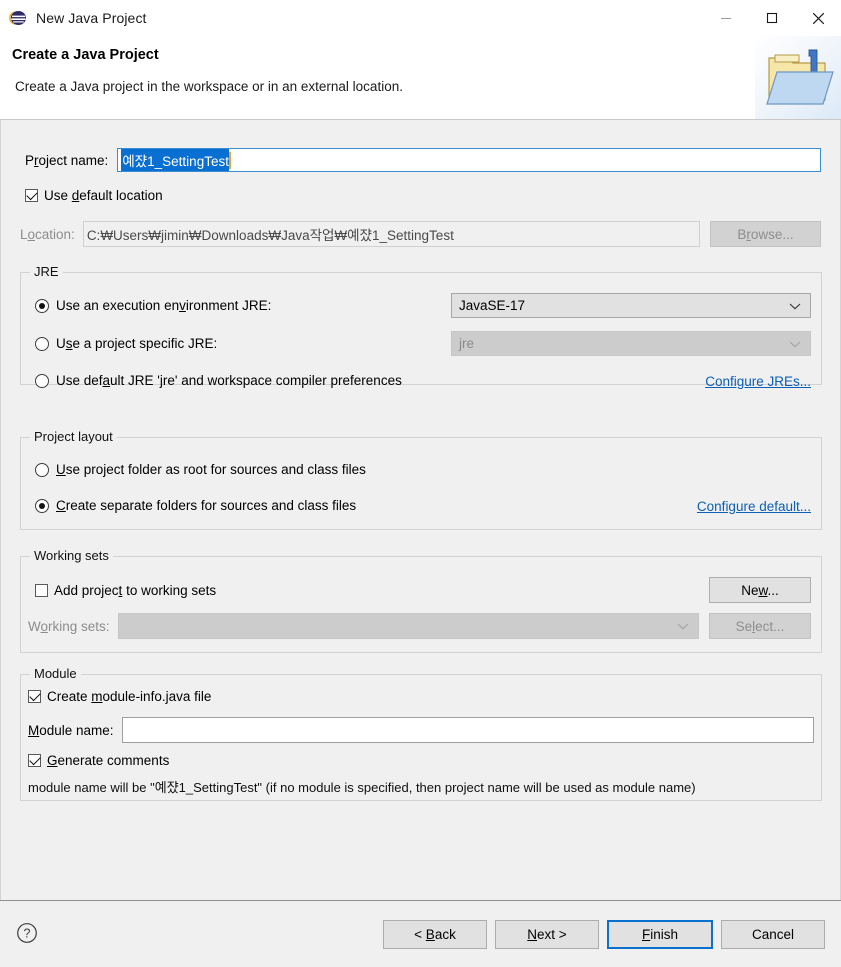 The image size is (841, 967). I want to click on add-to-working-sets-label: Add project to working sets, so click(135, 590).